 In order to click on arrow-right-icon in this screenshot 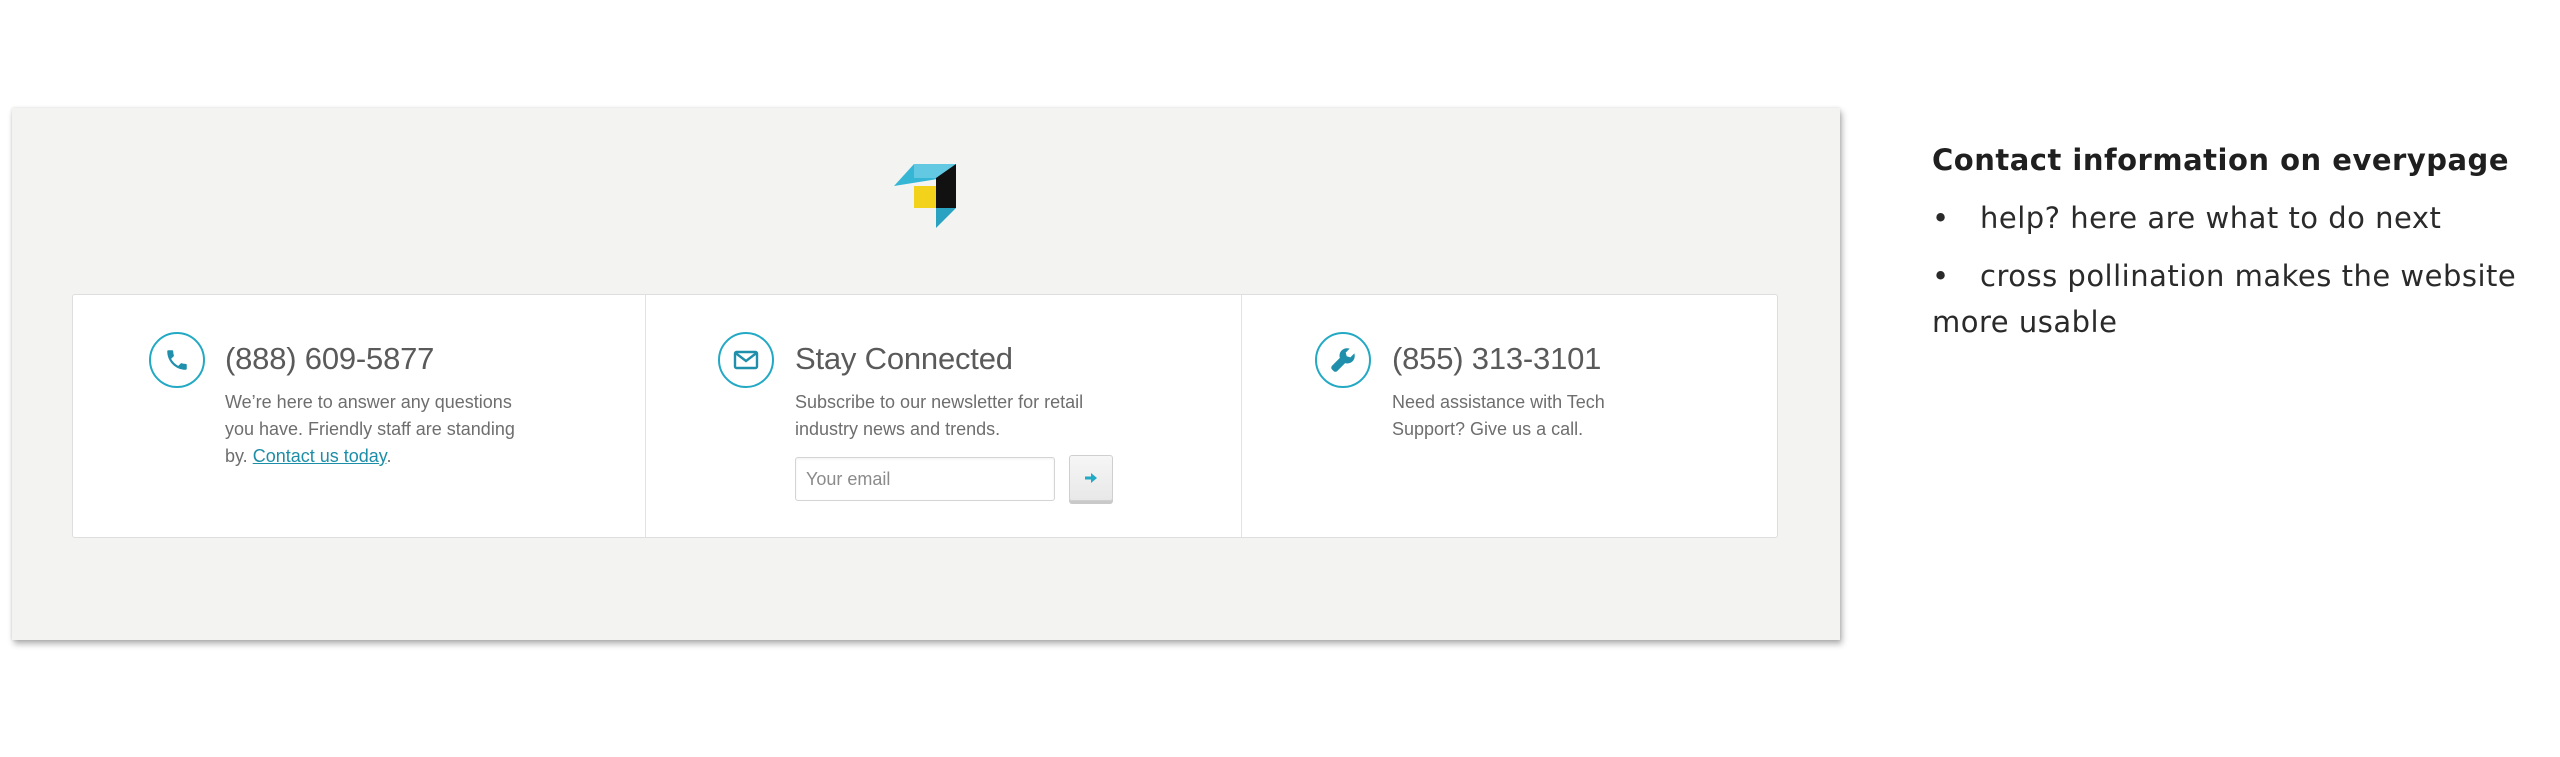, I will do `click(1091, 478)`.